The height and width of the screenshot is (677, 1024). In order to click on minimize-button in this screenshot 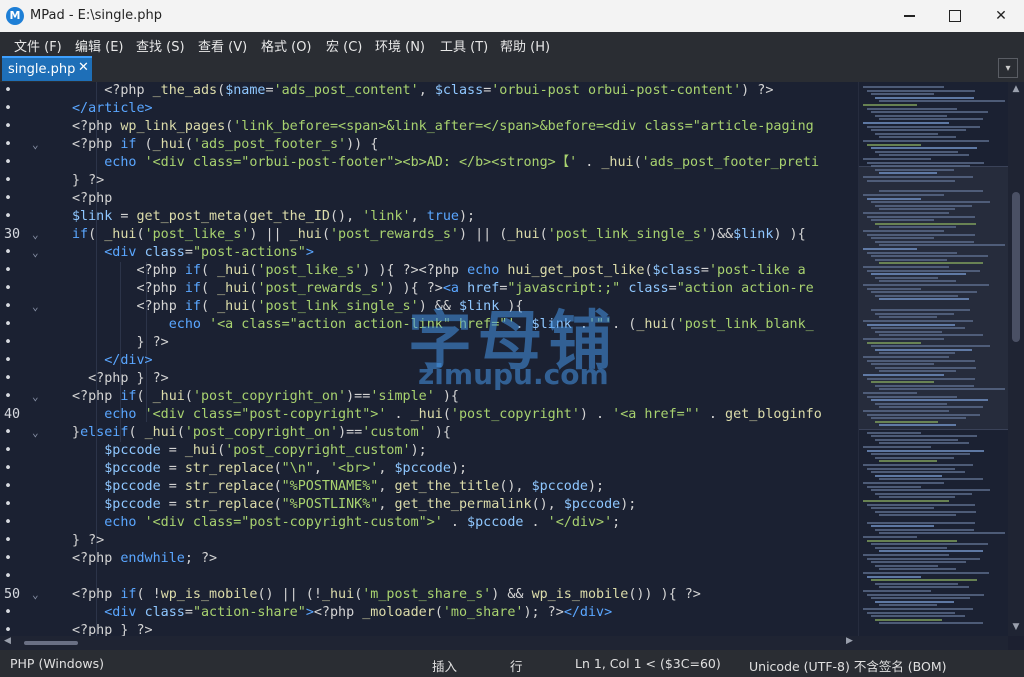, I will do `click(909, 16)`.